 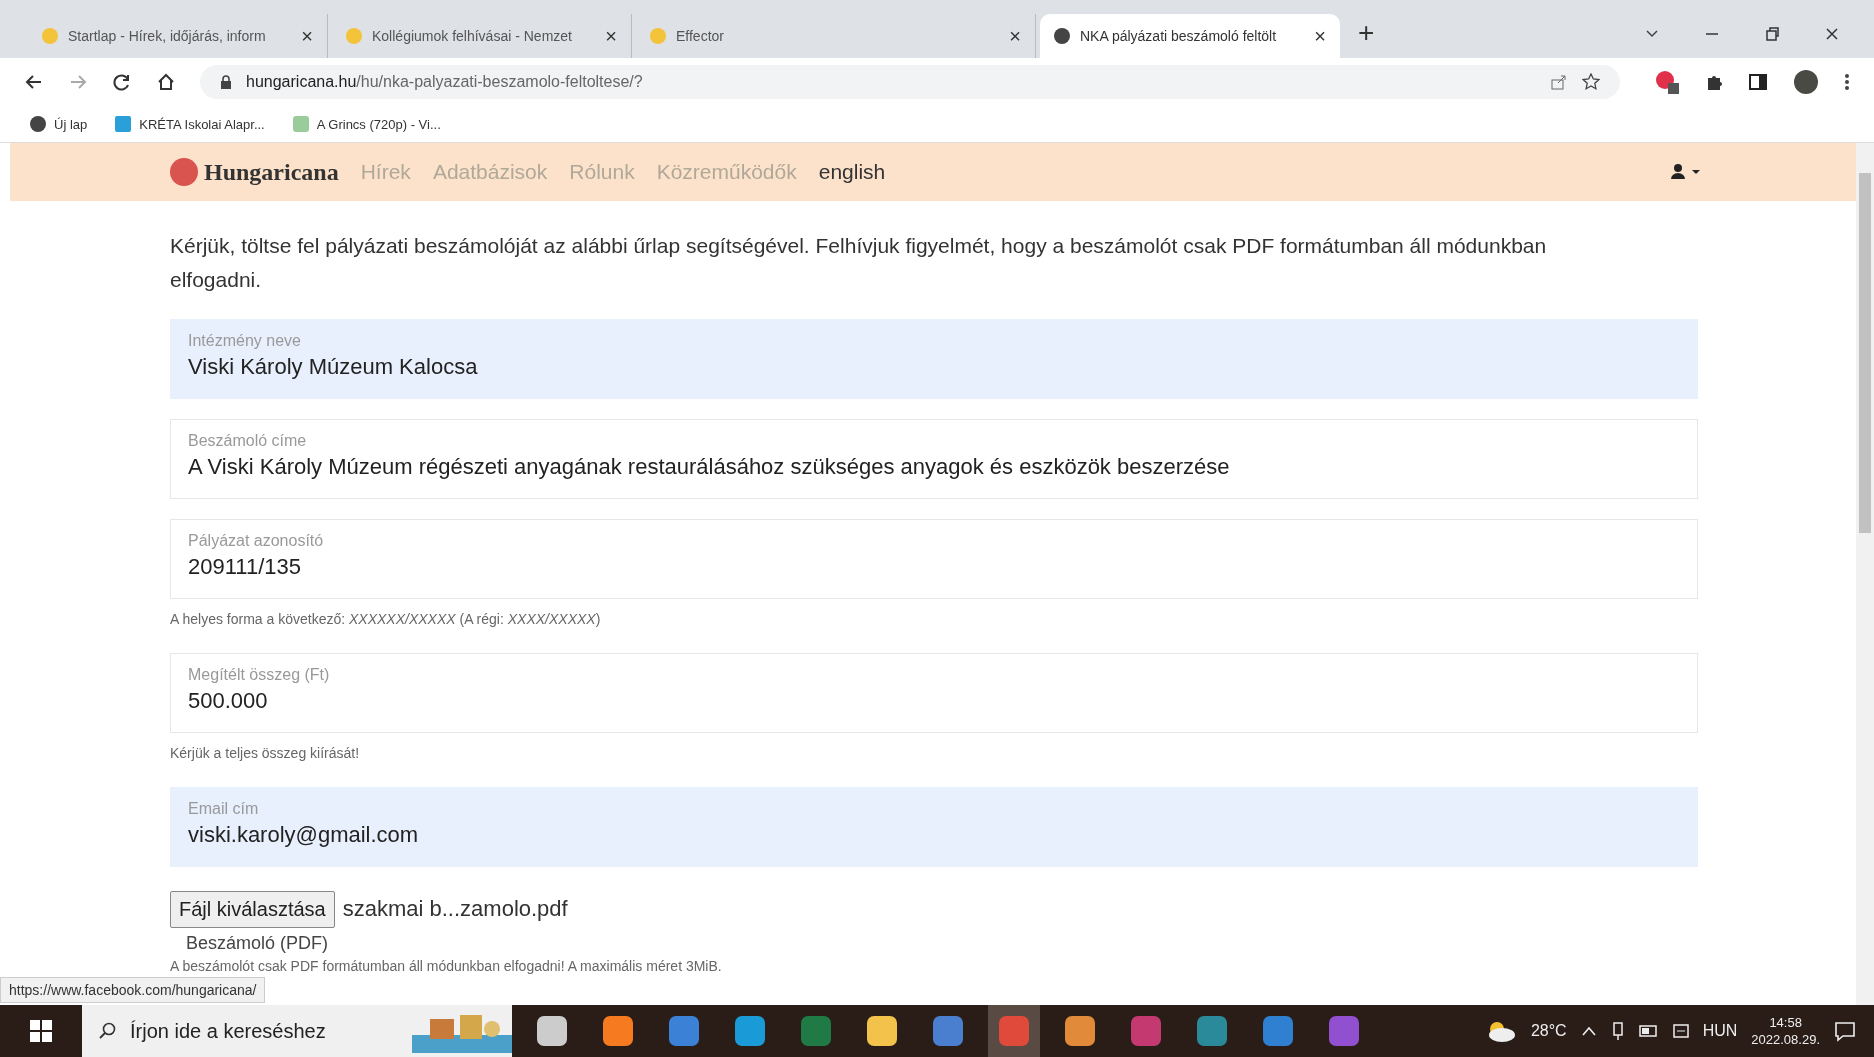 What do you see at coordinates (934, 693) in the screenshot?
I see `form-field: Megítélt összeg (Ft) 500.000` at bounding box center [934, 693].